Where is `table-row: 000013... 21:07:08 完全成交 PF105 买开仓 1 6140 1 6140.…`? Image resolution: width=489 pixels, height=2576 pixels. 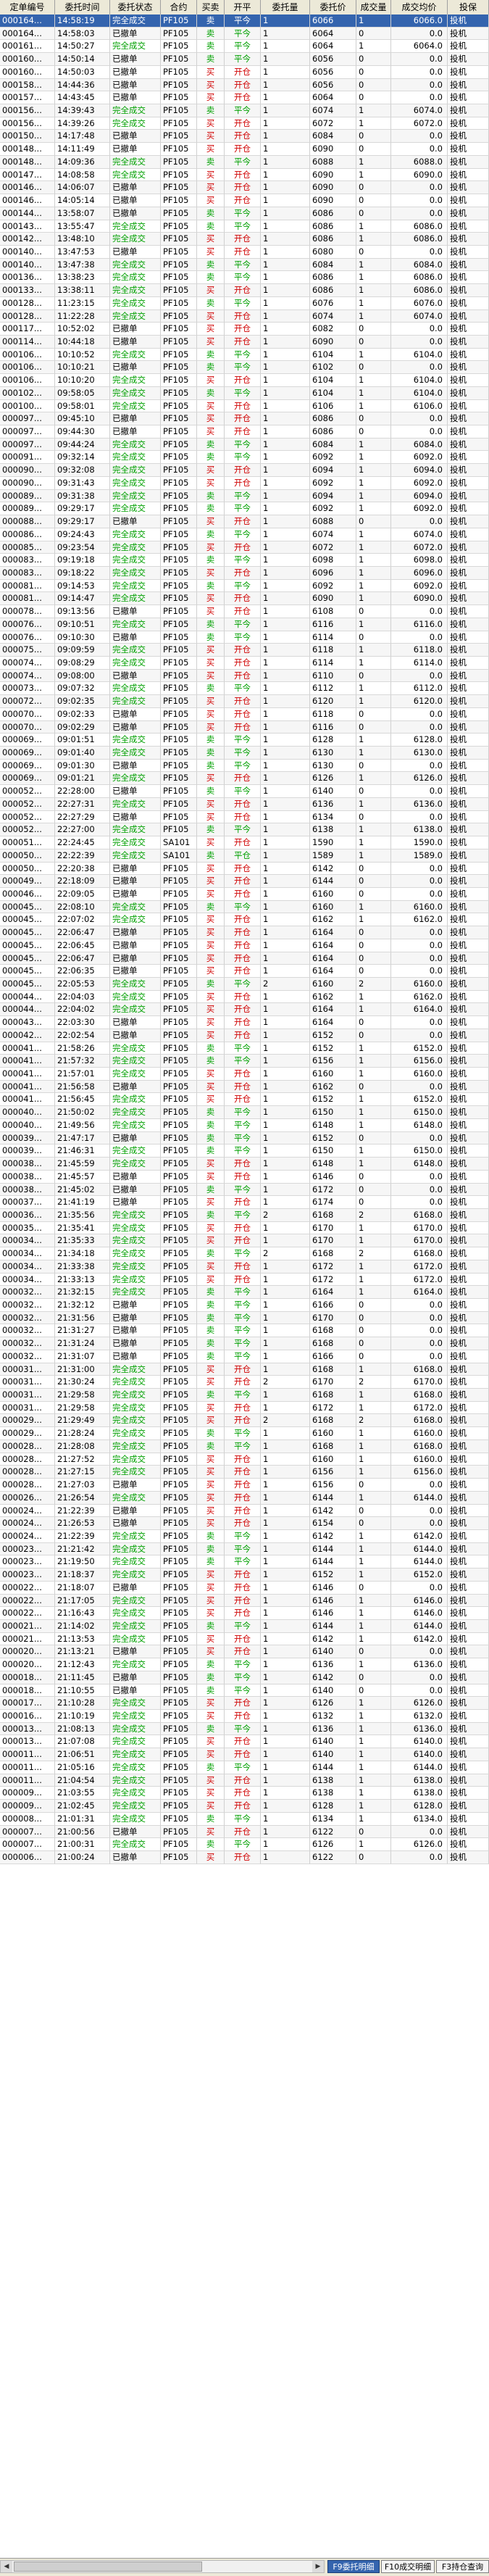 table-row: 000013... 21:07:08 完全成交 PF105 买开仓 1 6140 1 6140.… is located at coordinates (244, 1742).